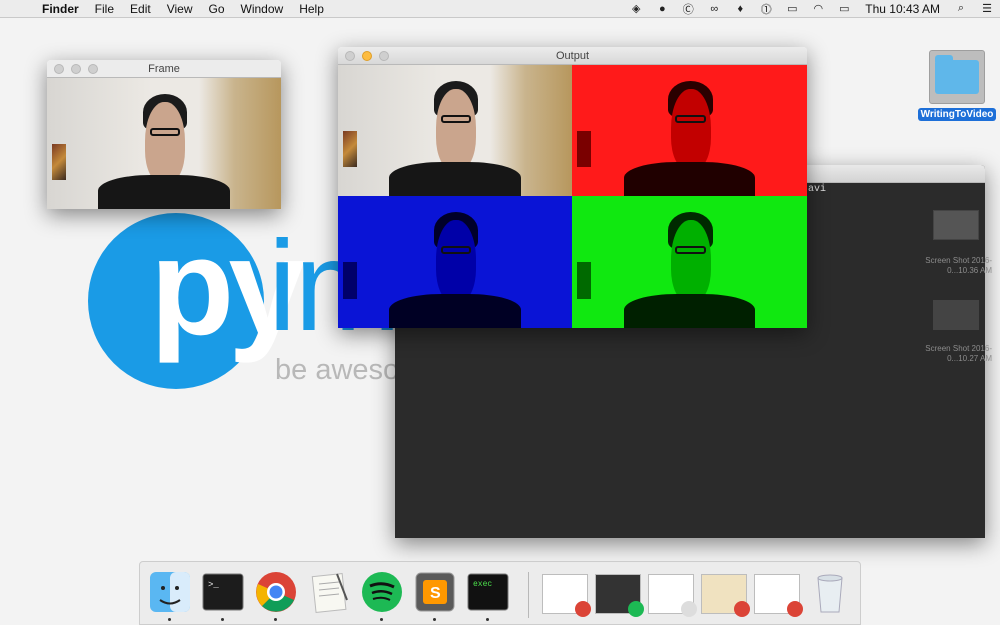  I want to click on textedit-icon, so click(329, 593).